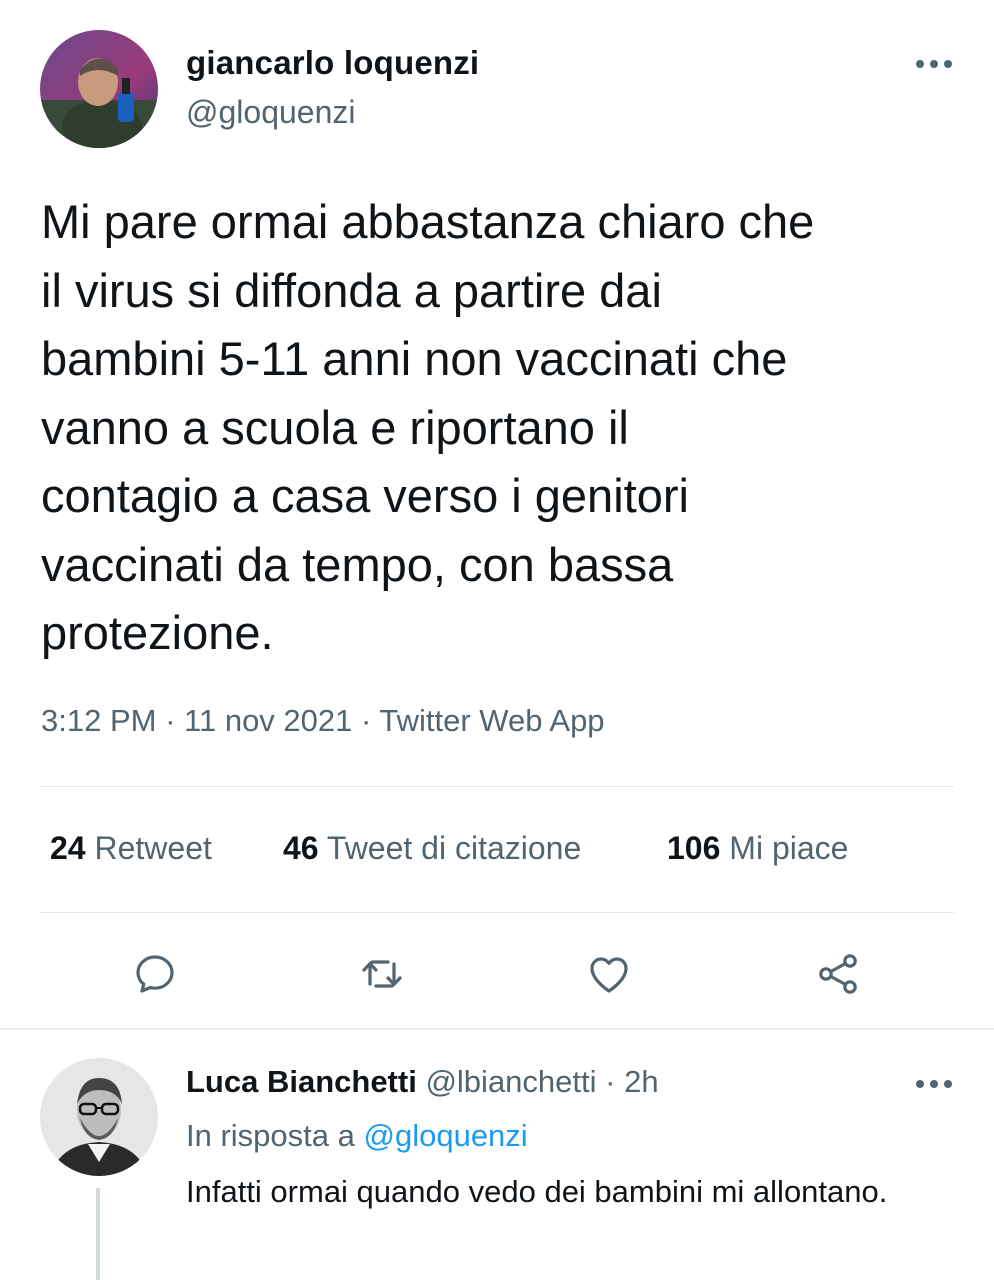 This screenshot has height=1280, width=994. I want to click on quote-count: 46 Tweet di citazione, so click(432, 848).